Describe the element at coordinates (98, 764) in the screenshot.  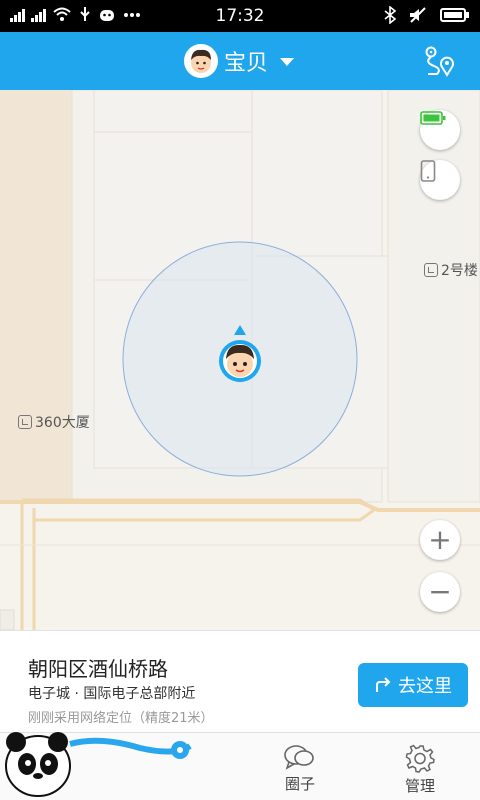
I see `xiaohei-watermark-logo` at that location.